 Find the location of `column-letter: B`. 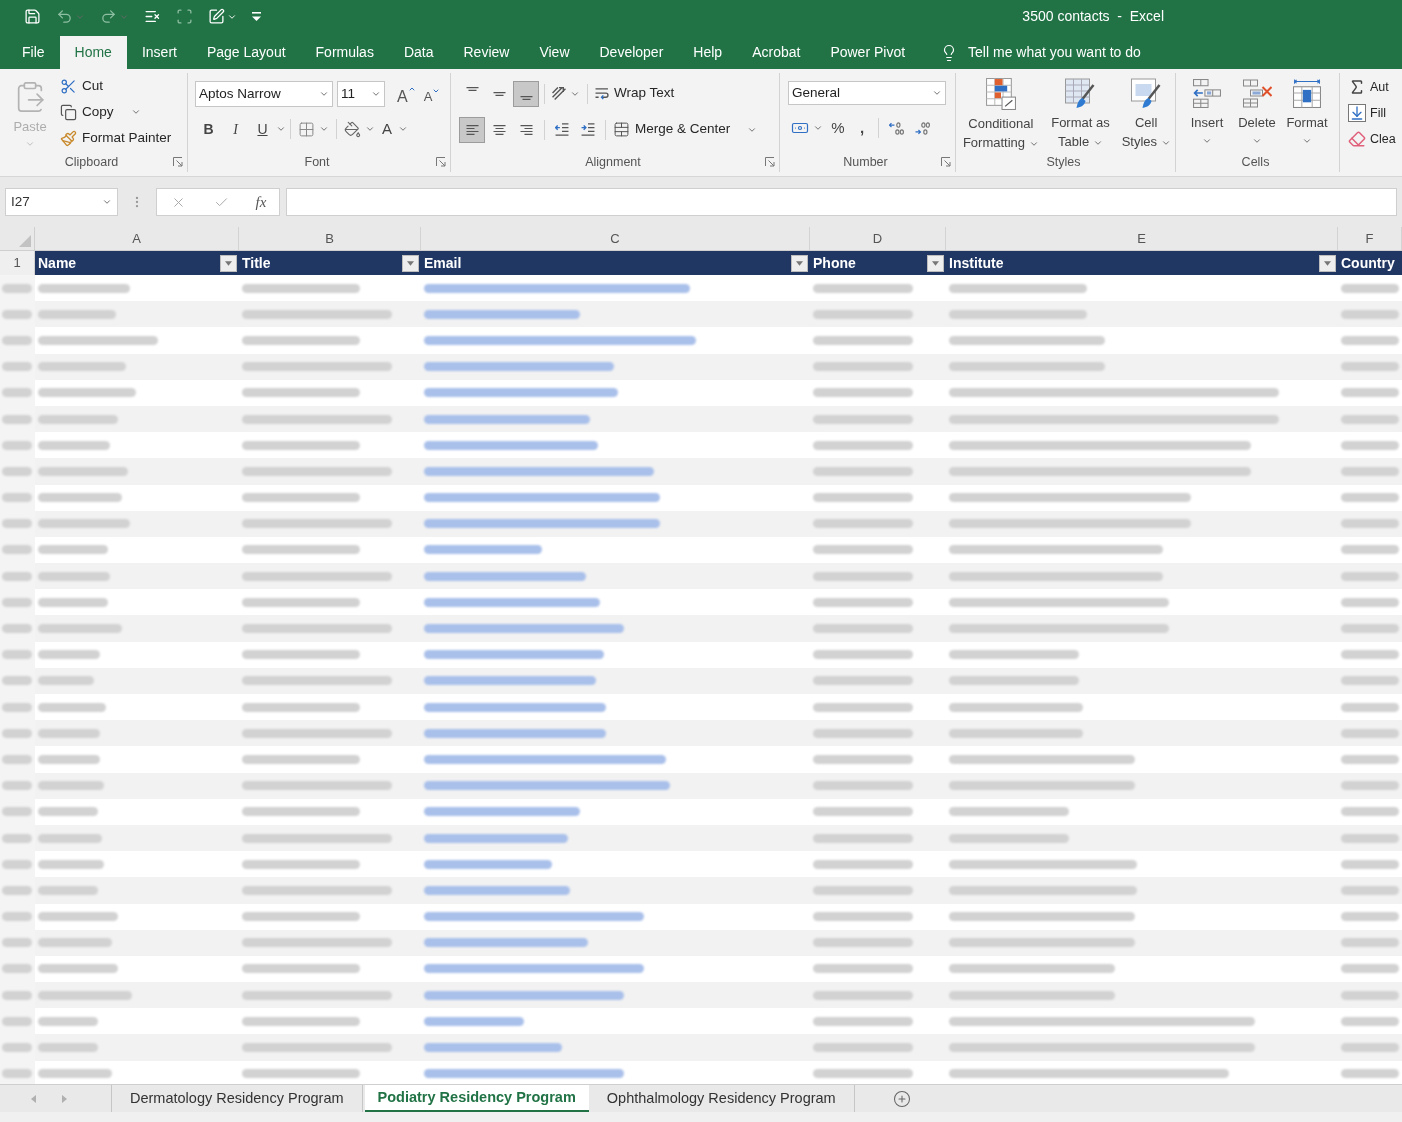

column-letter: B is located at coordinates (330, 238).